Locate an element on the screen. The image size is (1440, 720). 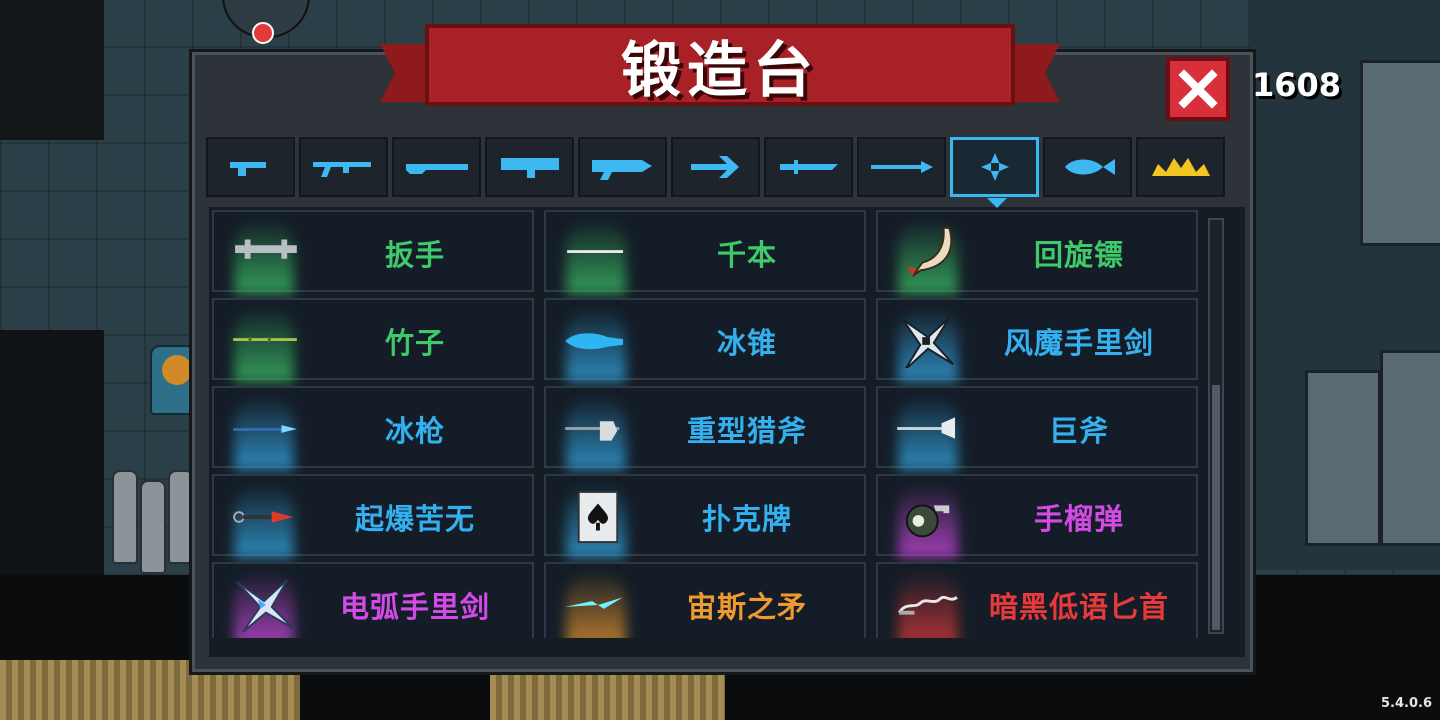
item-card: 风魔手里剑 is located at coordinates (1037, 340).